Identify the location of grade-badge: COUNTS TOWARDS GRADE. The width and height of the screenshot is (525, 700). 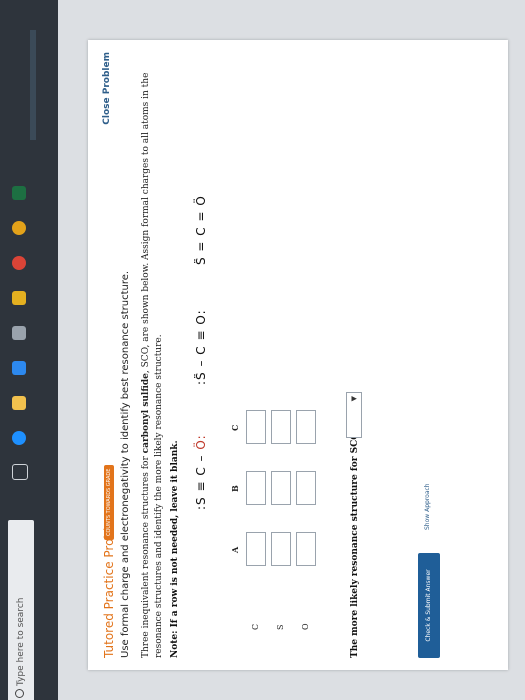
(109, 502).